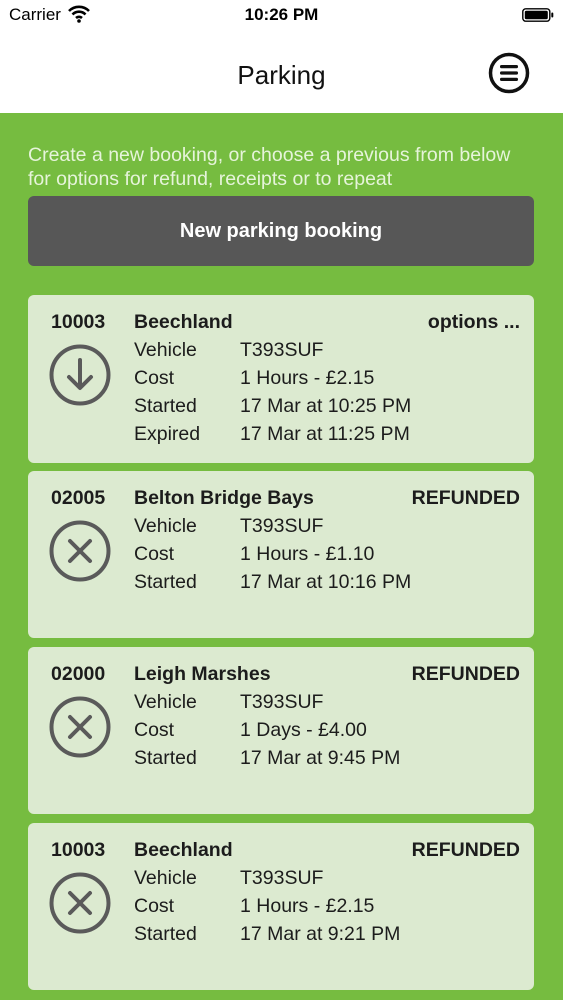  I want to click on started-row: Started 17 Mar at 10:16 PM, so click(272, 582).